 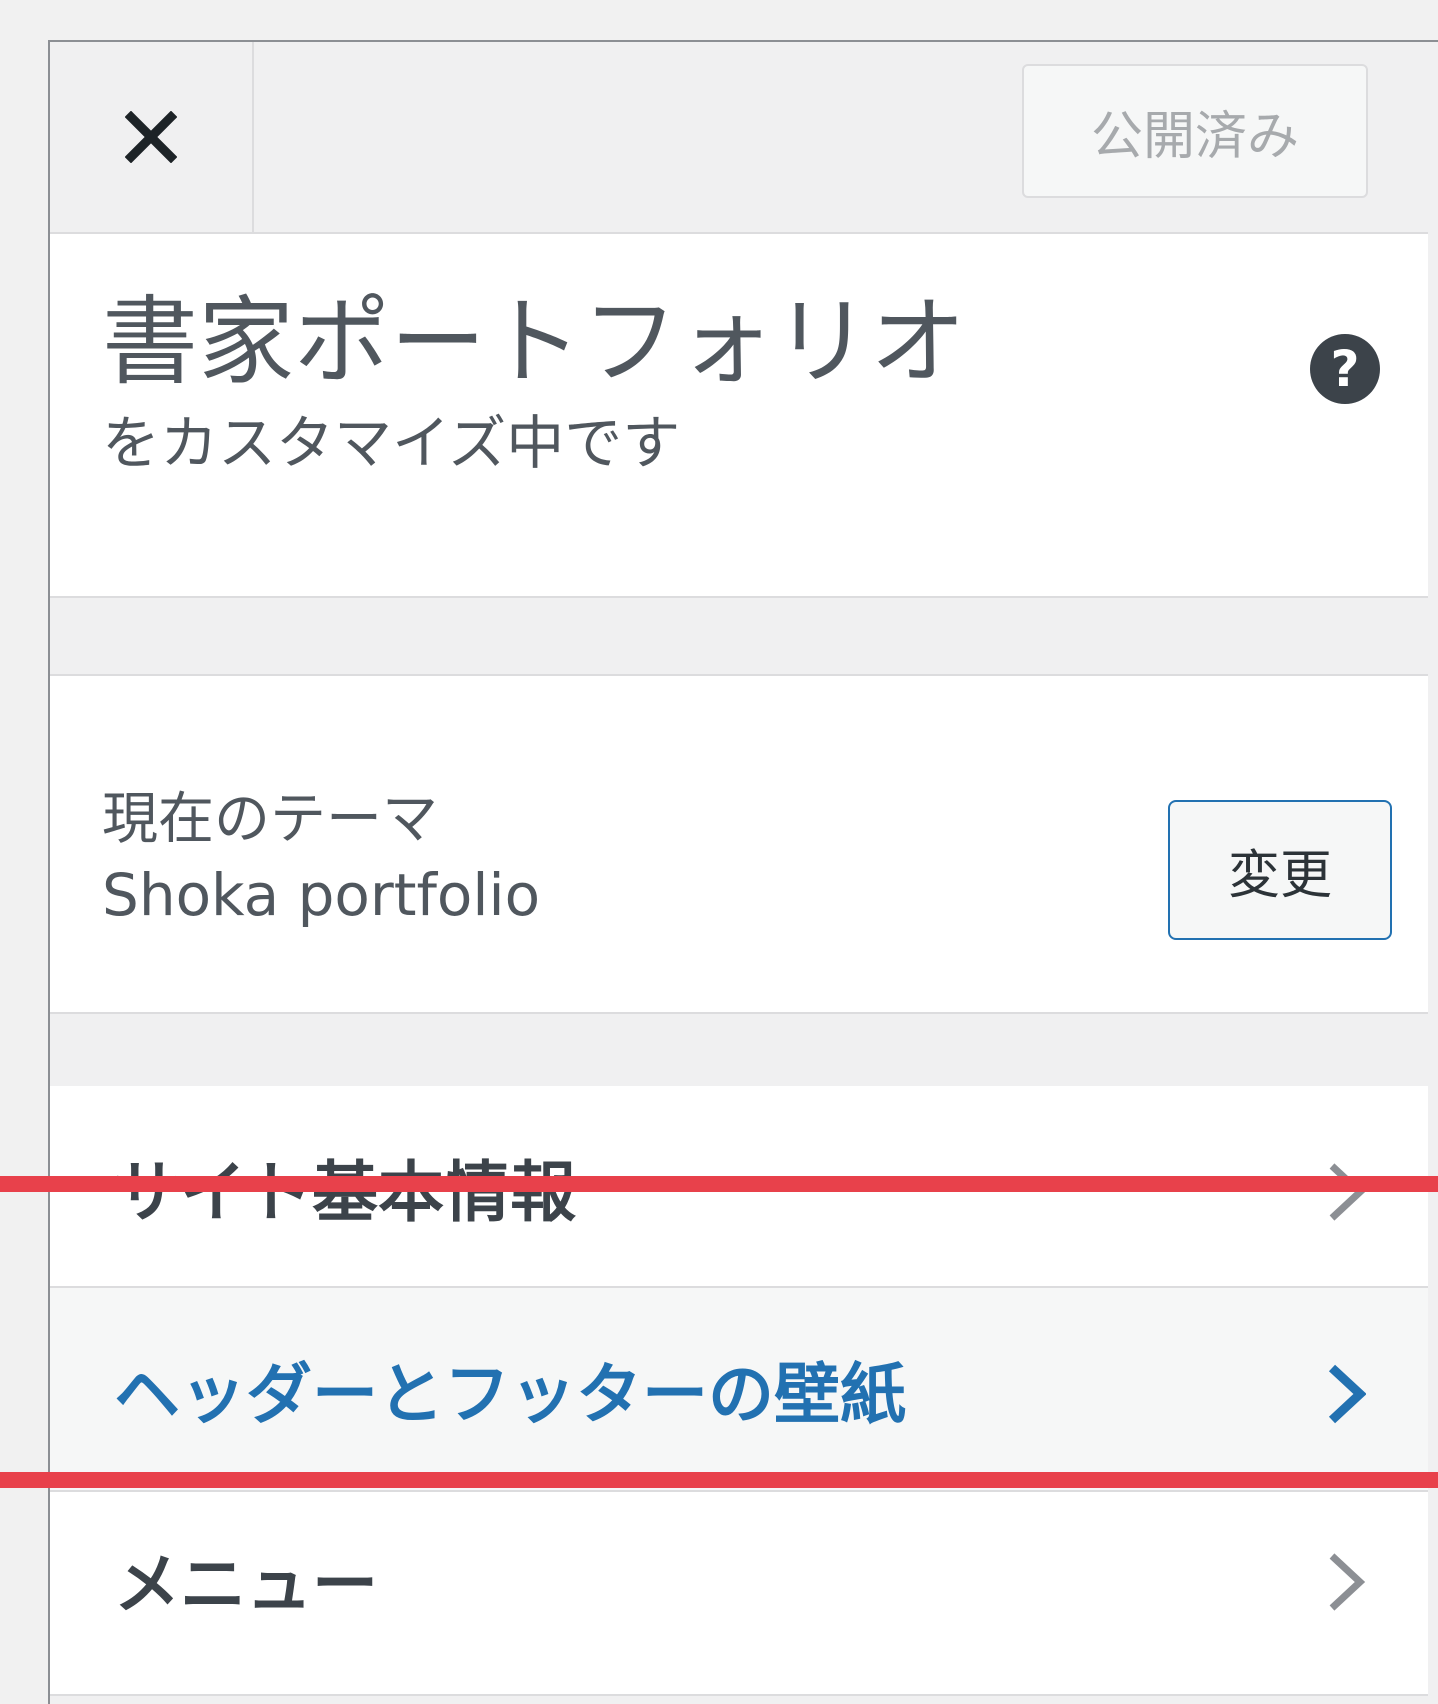 What do you see at coordinates (391, 443) in the screenshot?
I see `customizing-subtitle: をカスタマイズ中です` at bounding box center [391, 443].